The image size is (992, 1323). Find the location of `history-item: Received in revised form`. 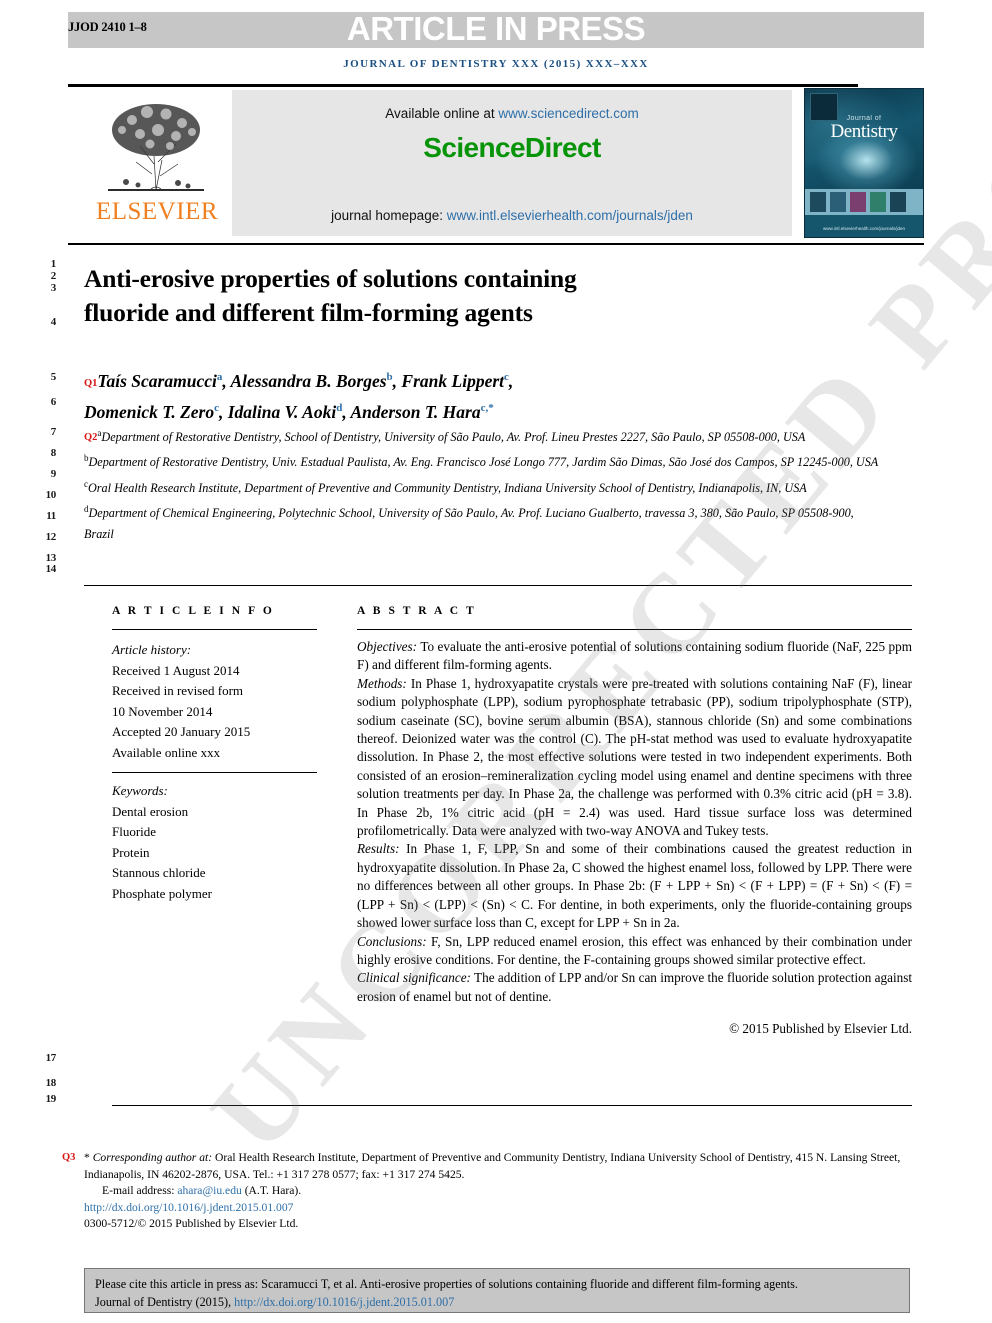

history-item: Received in revised form is located at coordinates (178, 690).